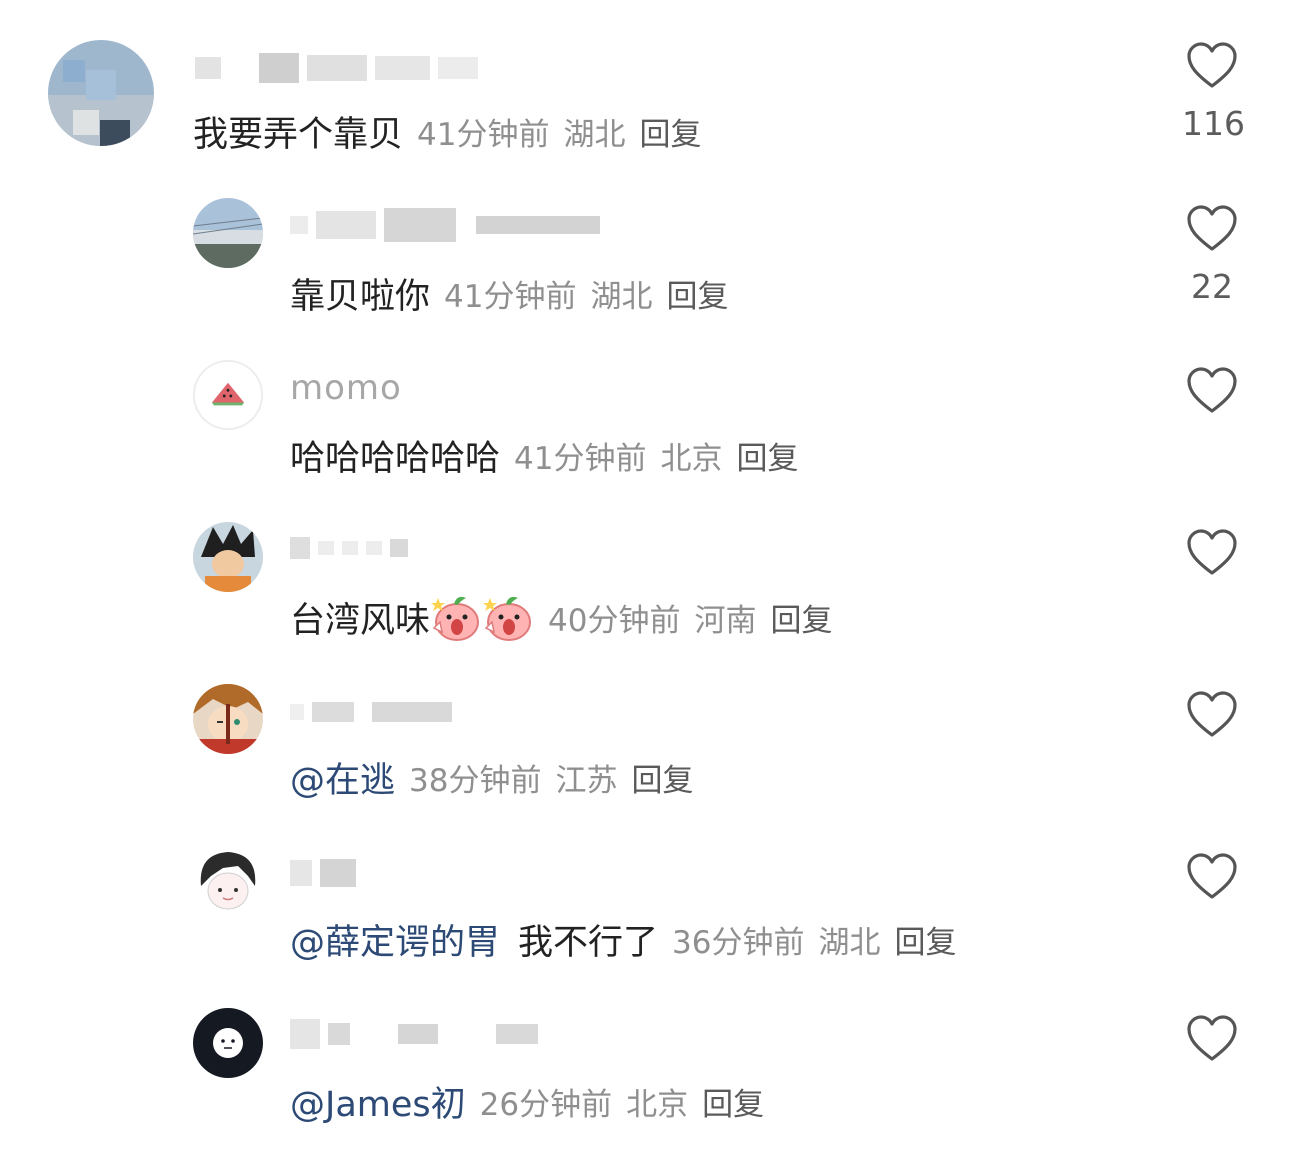 Image resolution: width=1290 pixels, height=1157 pixels. What do you see at coordinates (475, 780) in the screenshot?
I see `timestamp: 38分钟前` at bounding box center [475, 780].